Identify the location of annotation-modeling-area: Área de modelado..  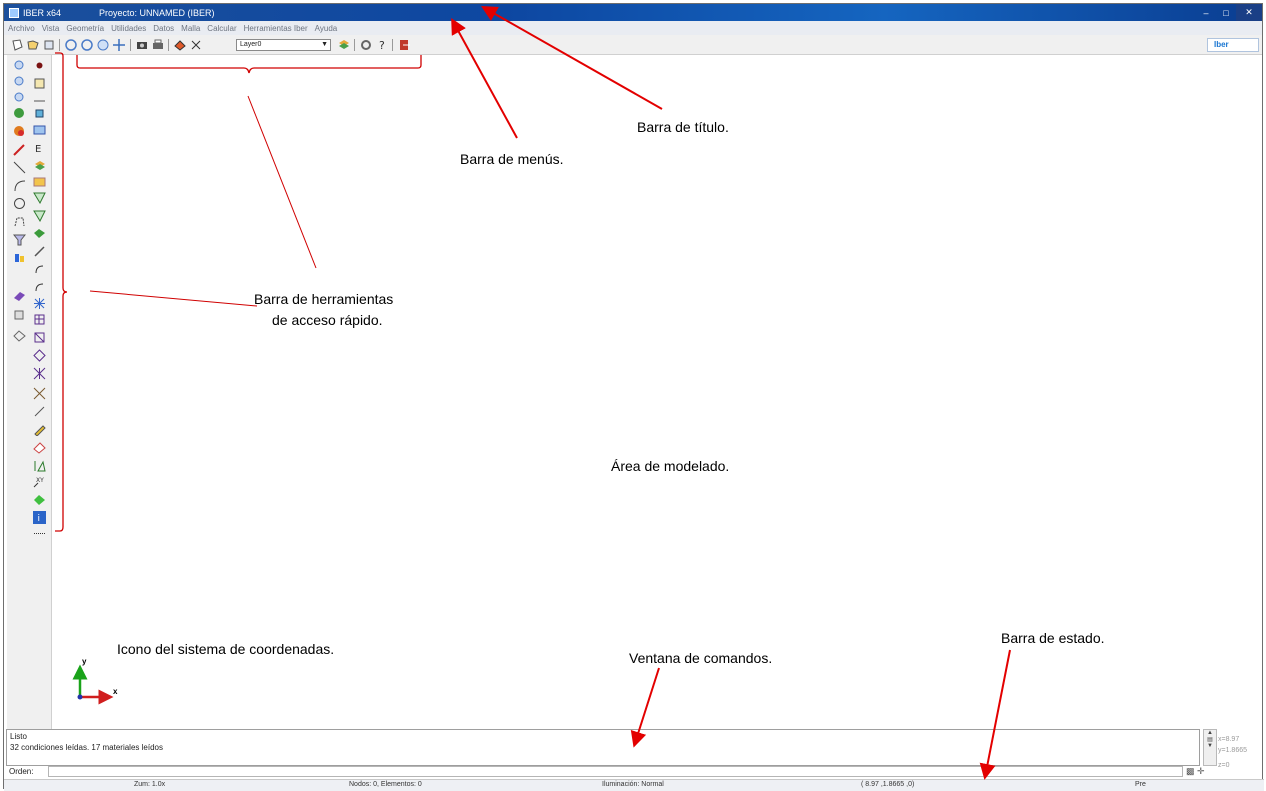
(670, 466).